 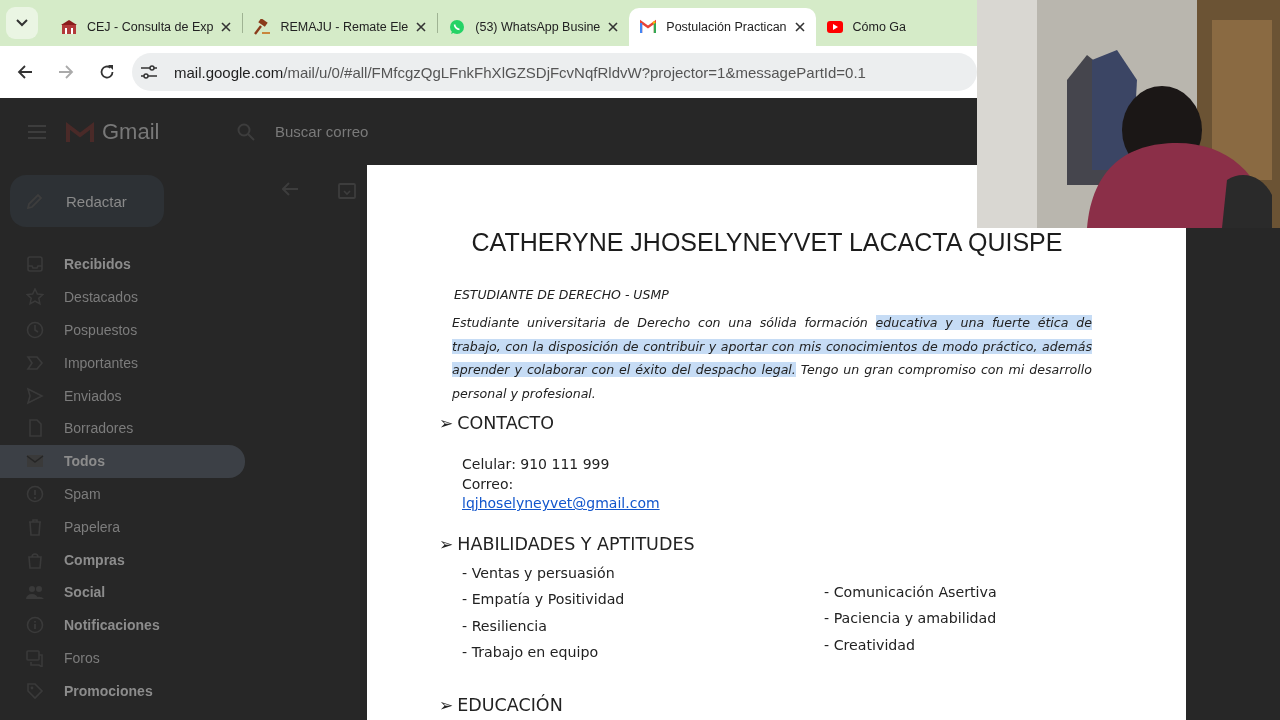 I want to click on sidebar-item: Papelera, so click(x=122, y=527).